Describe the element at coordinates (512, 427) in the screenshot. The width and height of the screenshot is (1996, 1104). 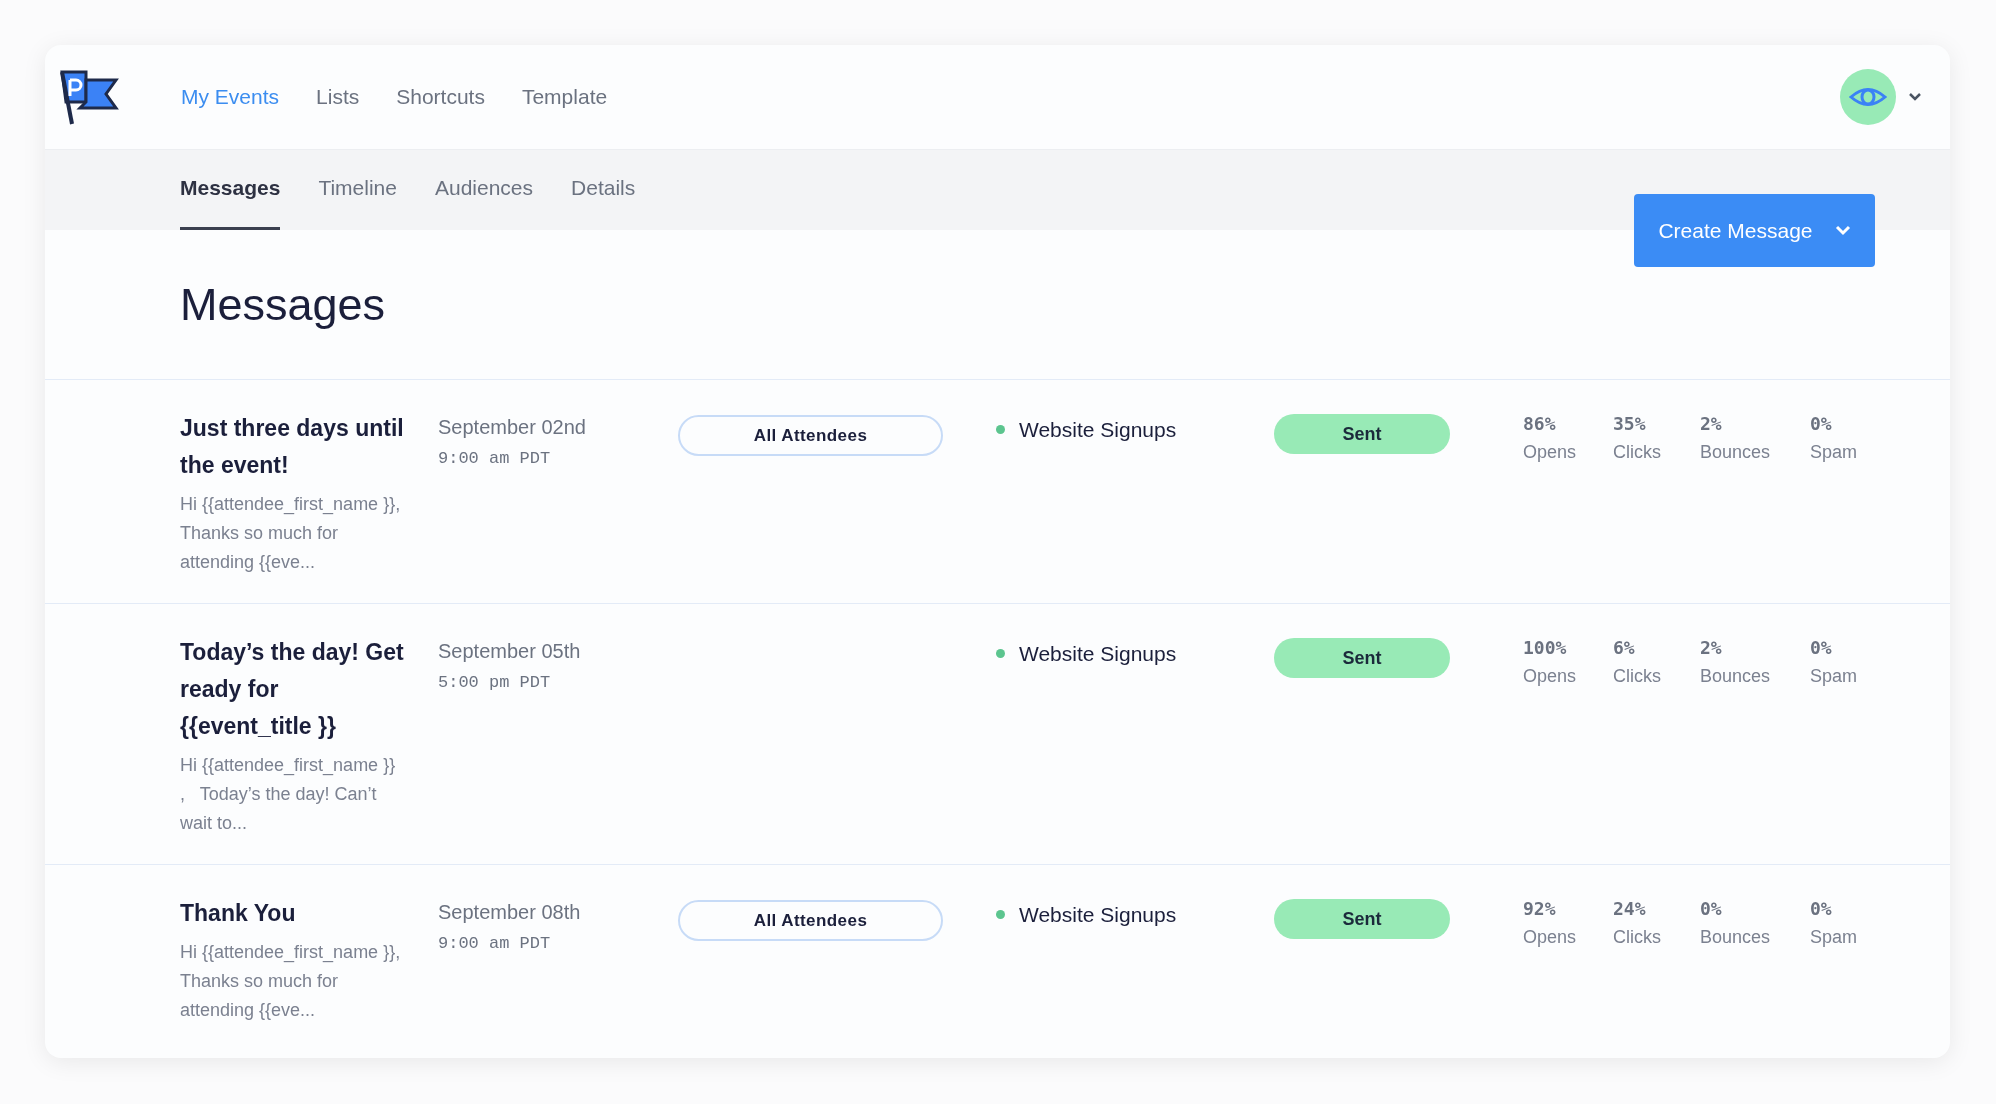
I see `message-date: September 02nd` at that location.